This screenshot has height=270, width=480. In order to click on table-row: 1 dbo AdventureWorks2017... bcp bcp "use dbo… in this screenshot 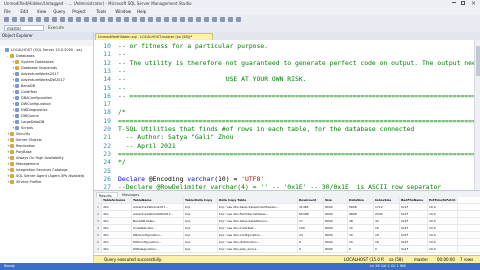, I will do `click(287, 207)`.